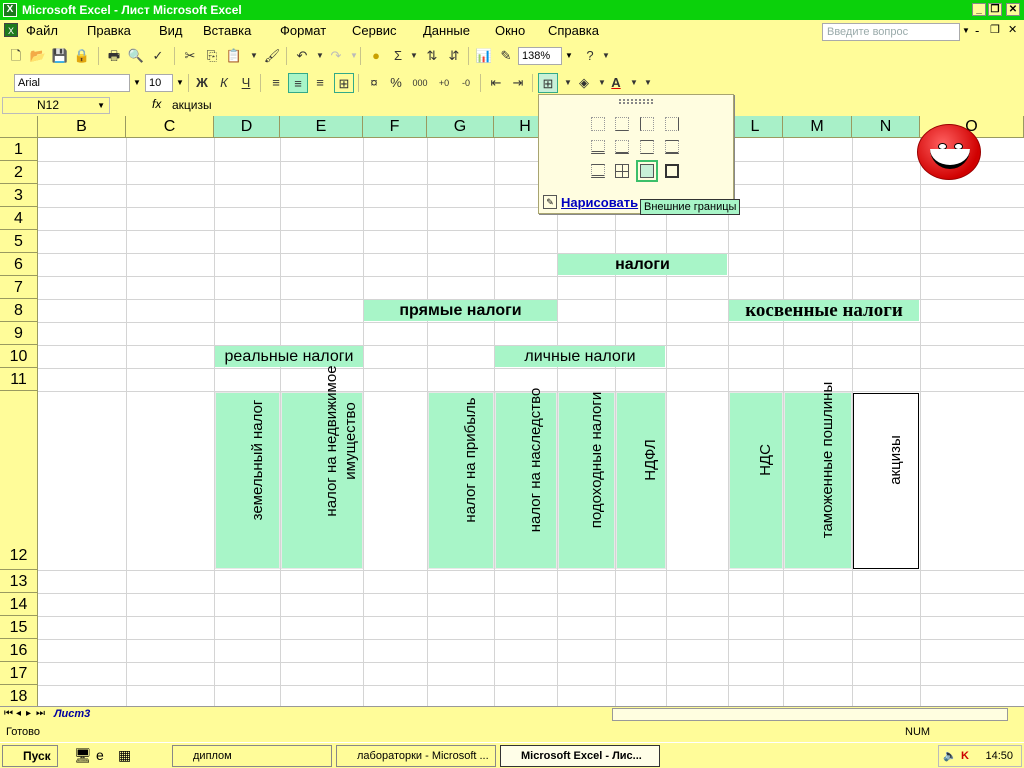  I want to click on column-header-f: F, so click(395, 127).